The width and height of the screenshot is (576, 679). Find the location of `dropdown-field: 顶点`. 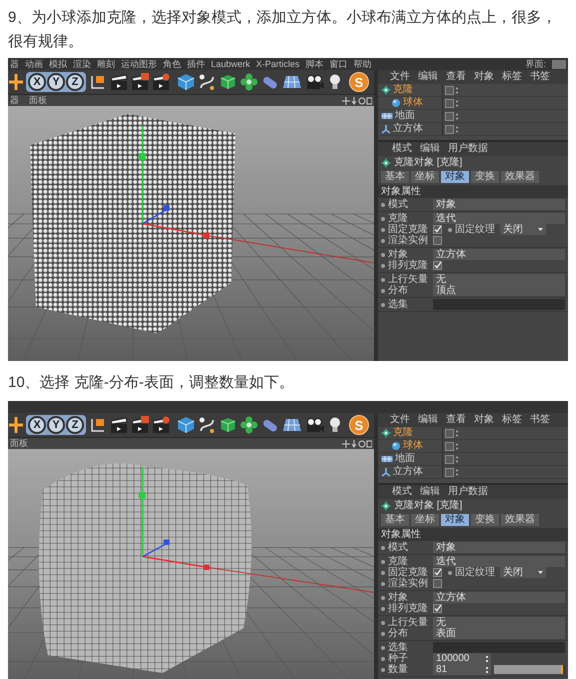

dropdown-field: 顶点 is located at coordinates (499, 290).